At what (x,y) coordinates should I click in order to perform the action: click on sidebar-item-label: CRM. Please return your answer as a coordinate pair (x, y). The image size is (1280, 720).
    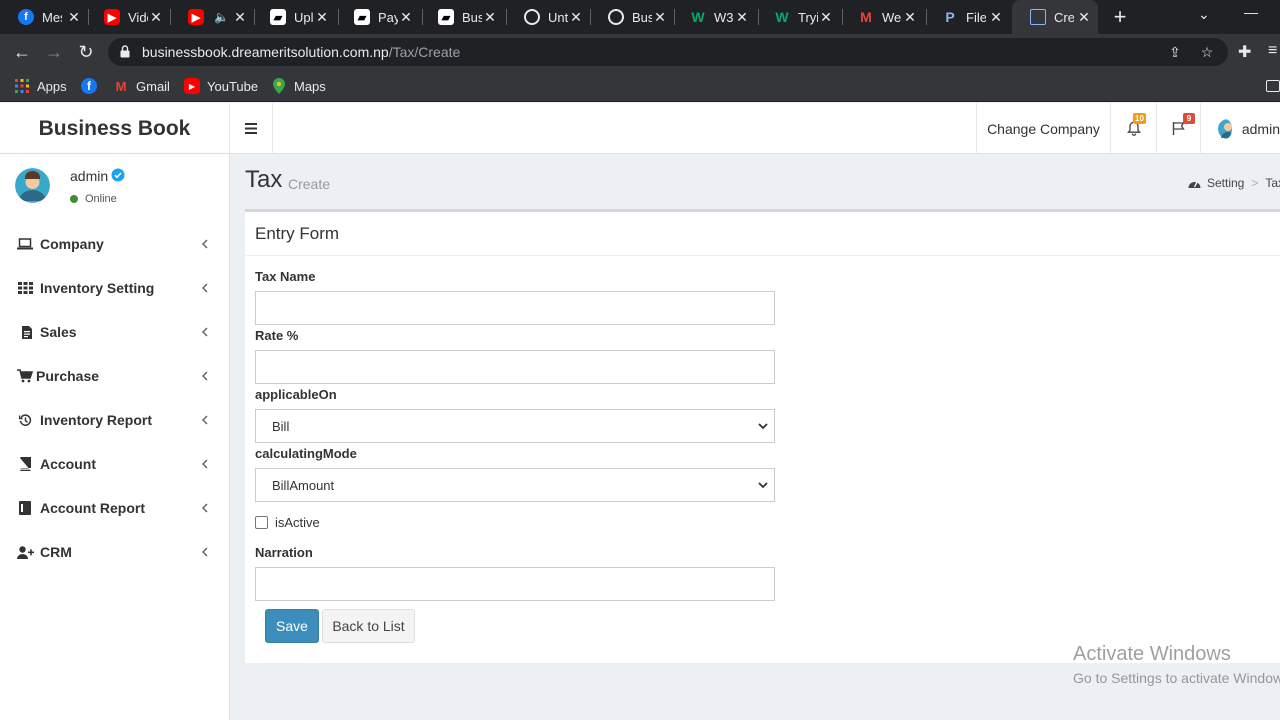
    Looking at the image, I should click on (56, 552).